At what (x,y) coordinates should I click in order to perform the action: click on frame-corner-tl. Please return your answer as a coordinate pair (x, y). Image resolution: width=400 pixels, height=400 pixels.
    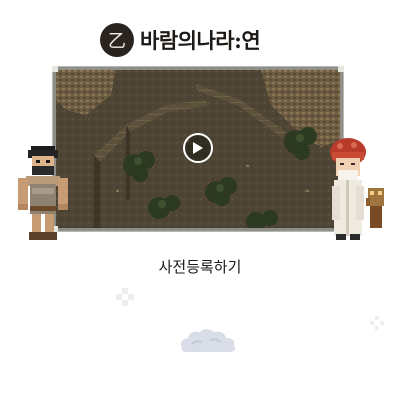
    Looking at the image, I should click on (55, 69).